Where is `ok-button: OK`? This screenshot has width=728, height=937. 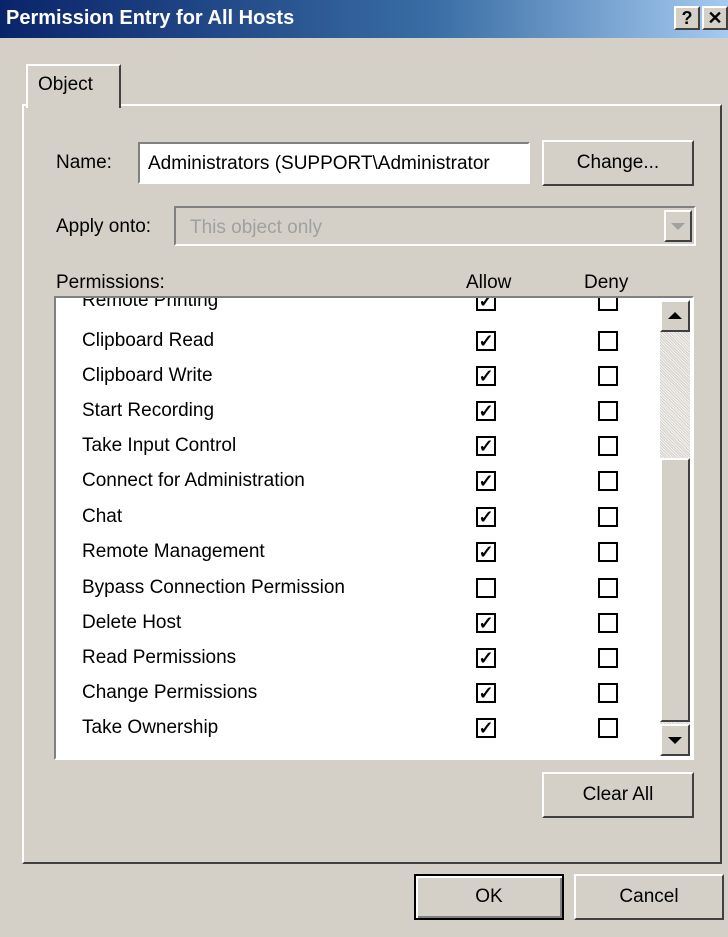
ok-button: OK is located at coordinates (489, 897).